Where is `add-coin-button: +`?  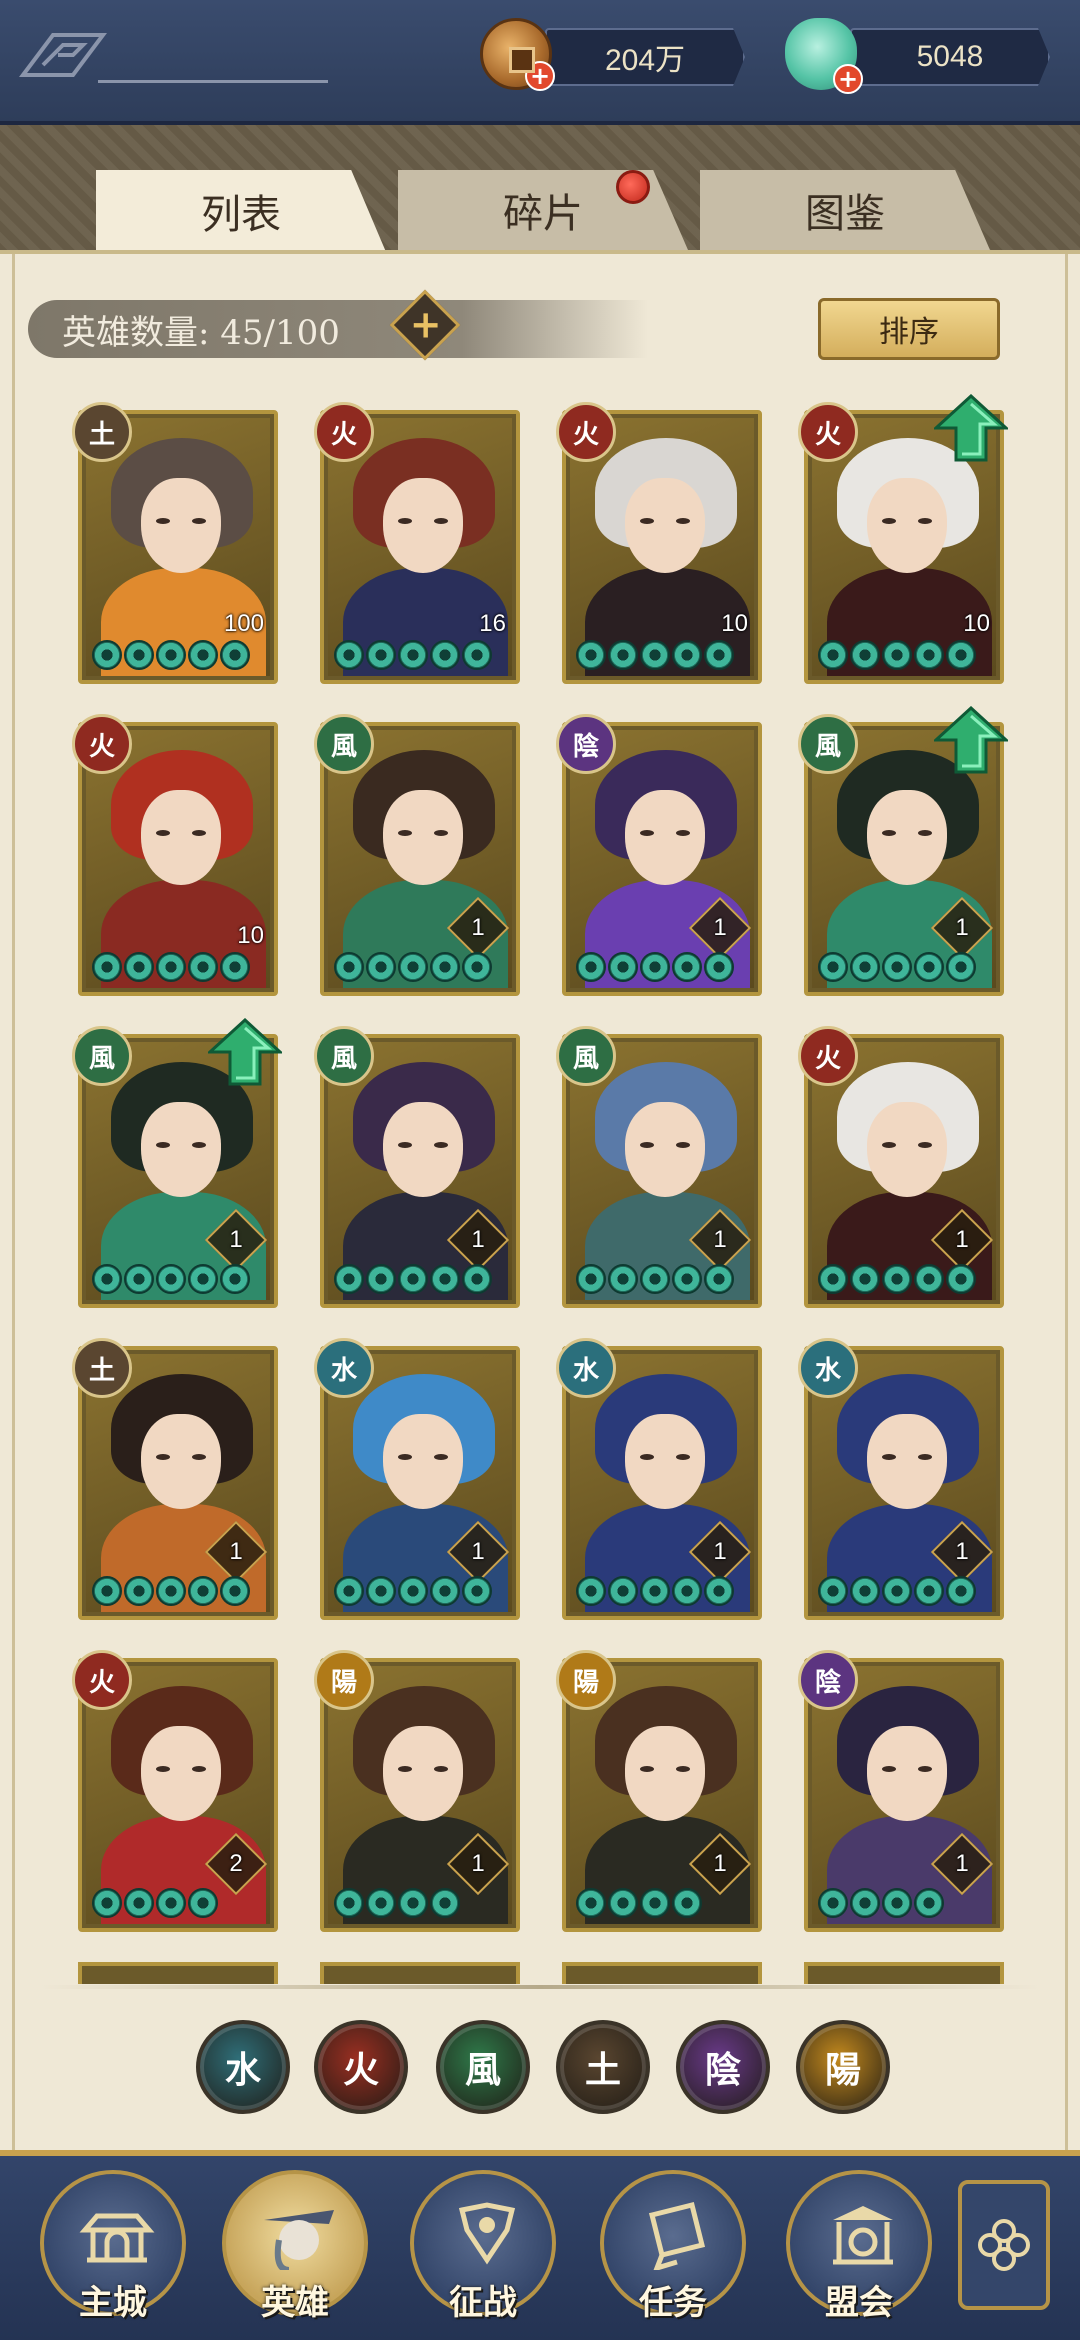 add-coin-button: + is located at coordinates (540, 76).